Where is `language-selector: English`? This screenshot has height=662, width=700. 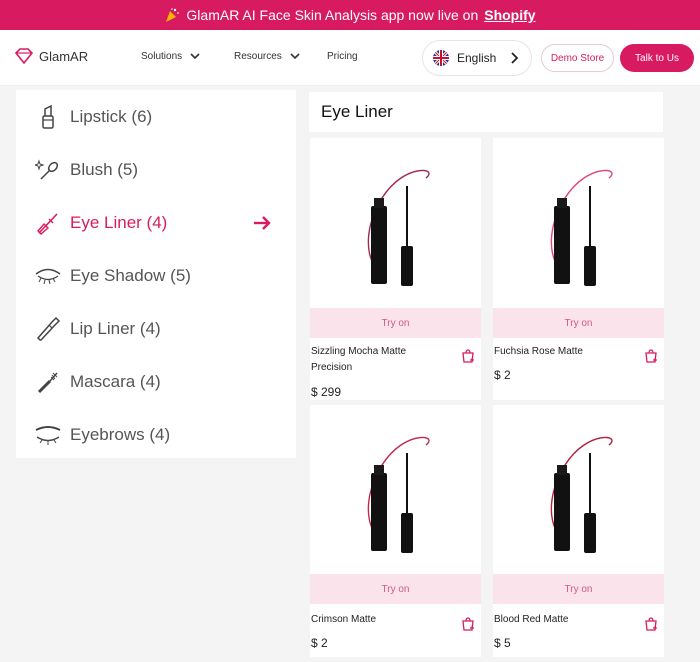
language-selector: English is located at coordinates (477, 58).